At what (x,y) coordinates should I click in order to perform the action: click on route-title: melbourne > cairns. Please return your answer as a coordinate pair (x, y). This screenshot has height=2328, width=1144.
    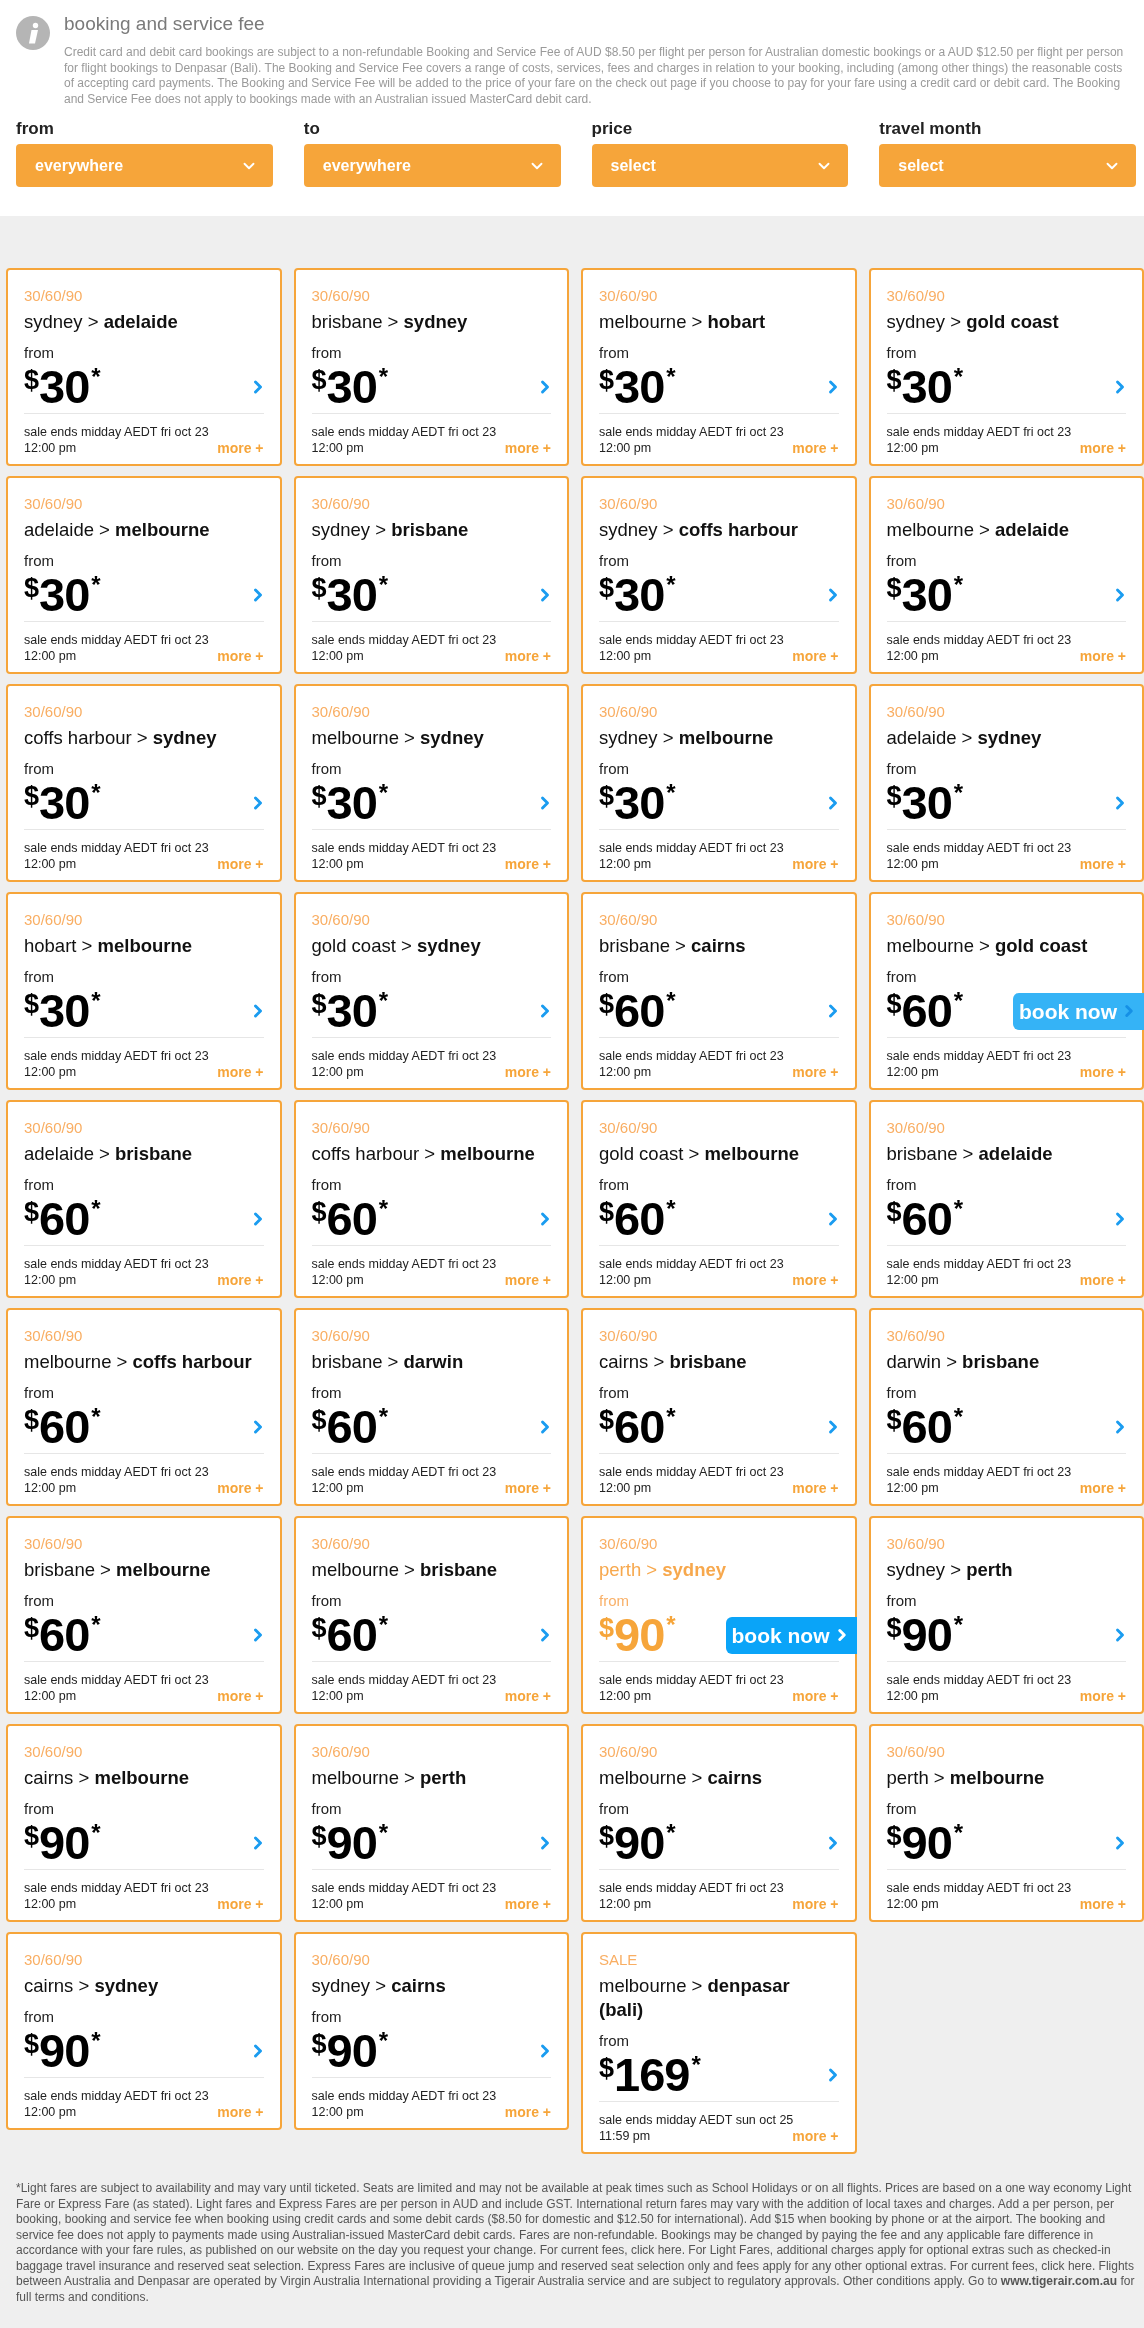
    Looking at the image, I should click on (680, 1778).